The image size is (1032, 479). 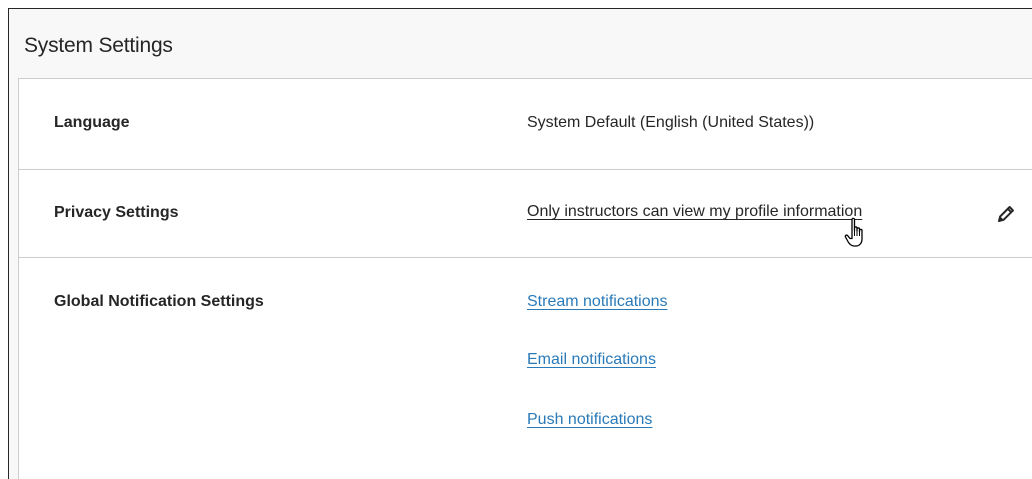 I want to click on push-notifications-link: Push notifications, so click(x=589, y=420).